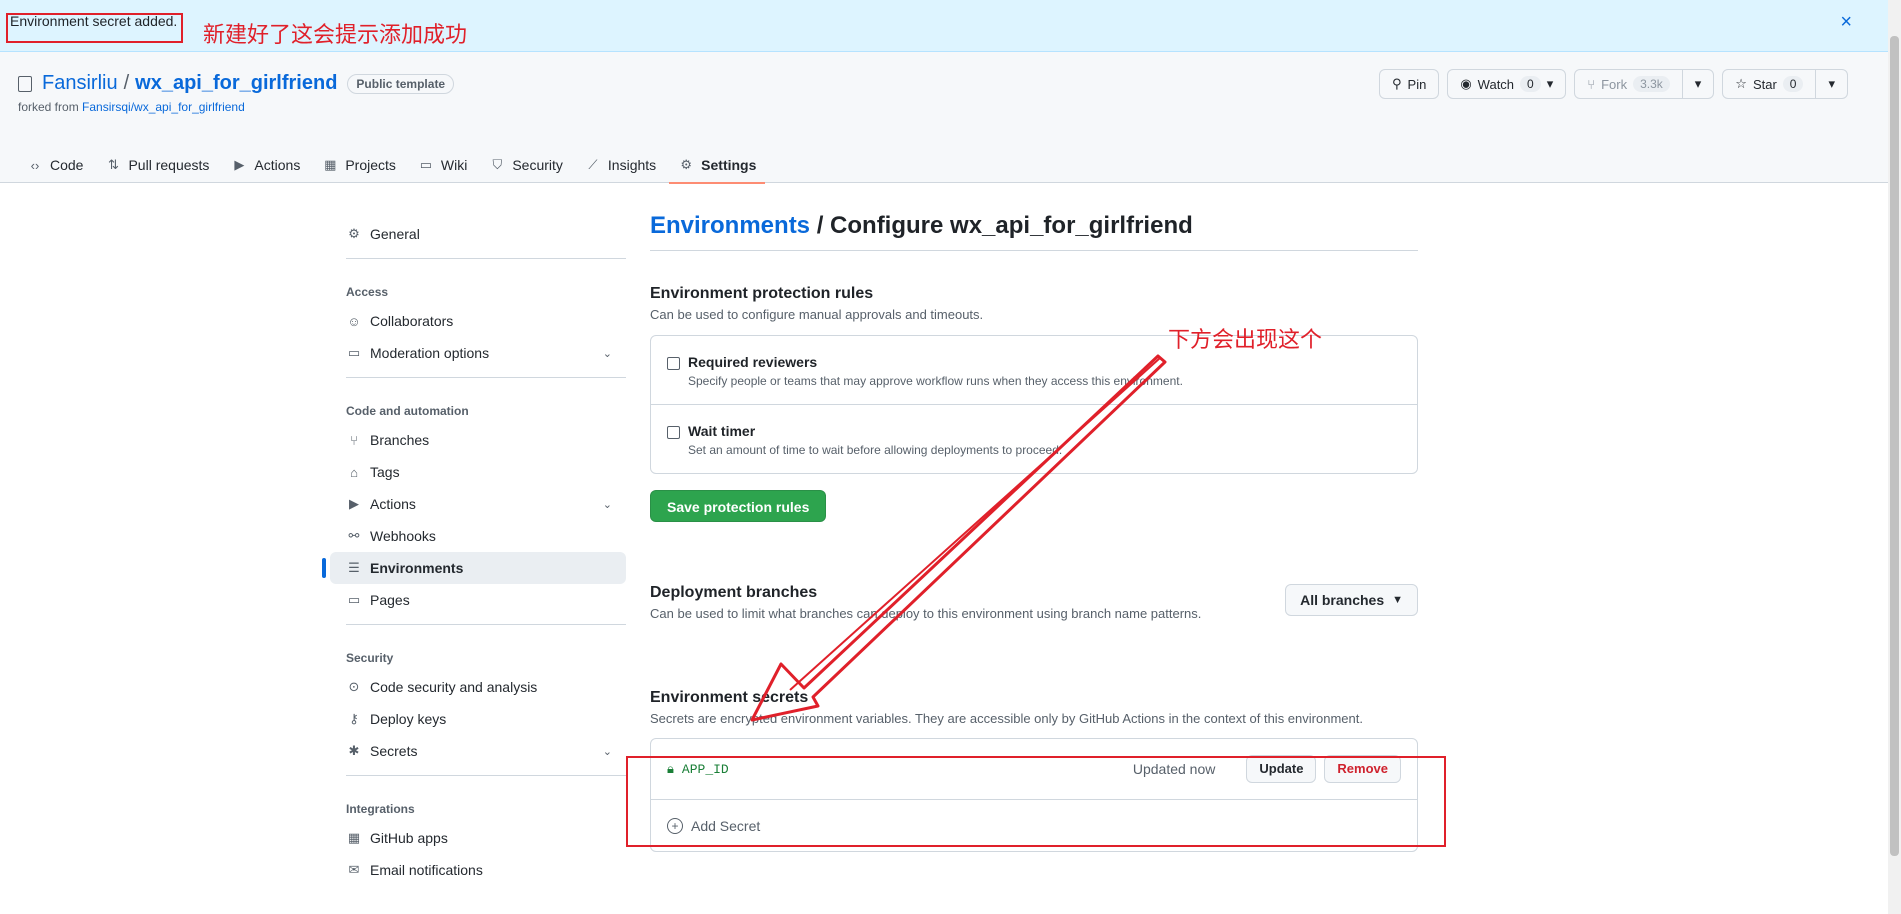 This screenshot has width=1901, height=914. Describe the element at coordinates (478, 353) in the screenshot. I see `sidebar-item-moderation: ▭ Moderation options ⌄` at that location.